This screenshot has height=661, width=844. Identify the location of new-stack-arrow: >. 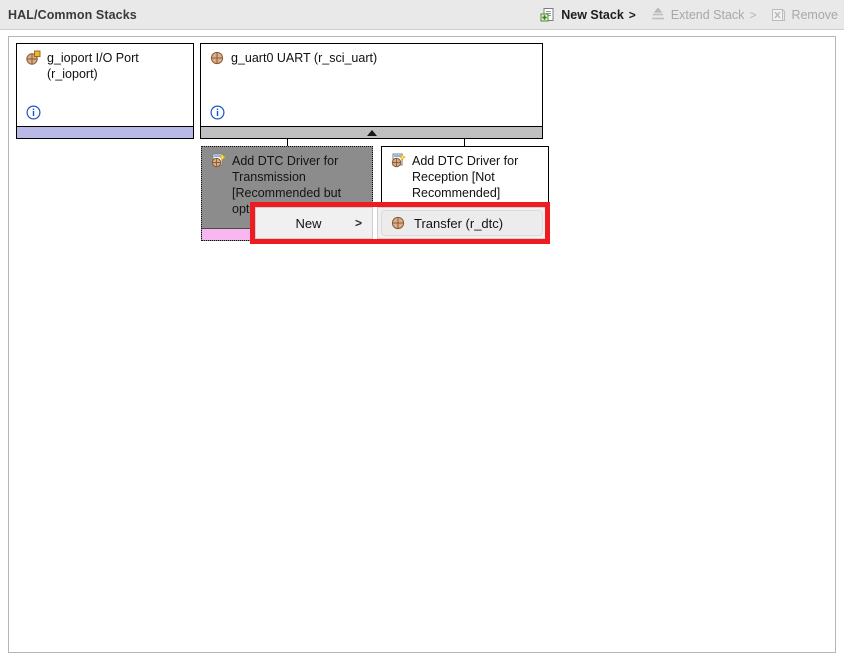
(632, 15).